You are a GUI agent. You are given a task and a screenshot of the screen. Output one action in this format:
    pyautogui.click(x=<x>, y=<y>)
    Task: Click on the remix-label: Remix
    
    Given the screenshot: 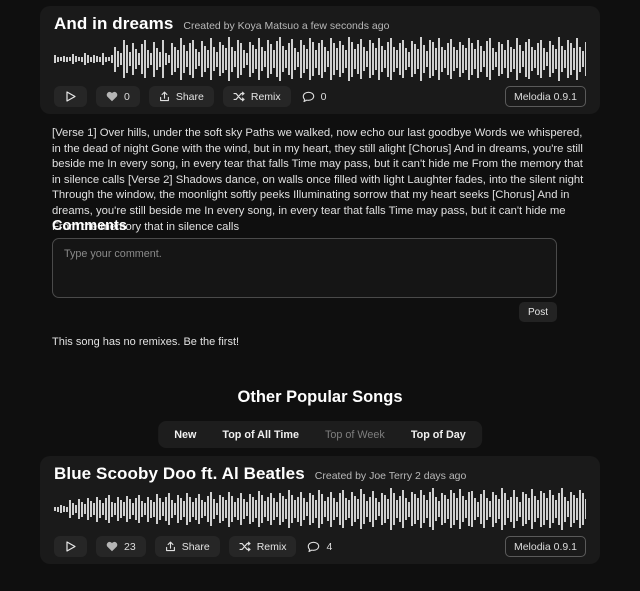 What is the action you would take?
    pyautogui.click(x=265, y=96)
    